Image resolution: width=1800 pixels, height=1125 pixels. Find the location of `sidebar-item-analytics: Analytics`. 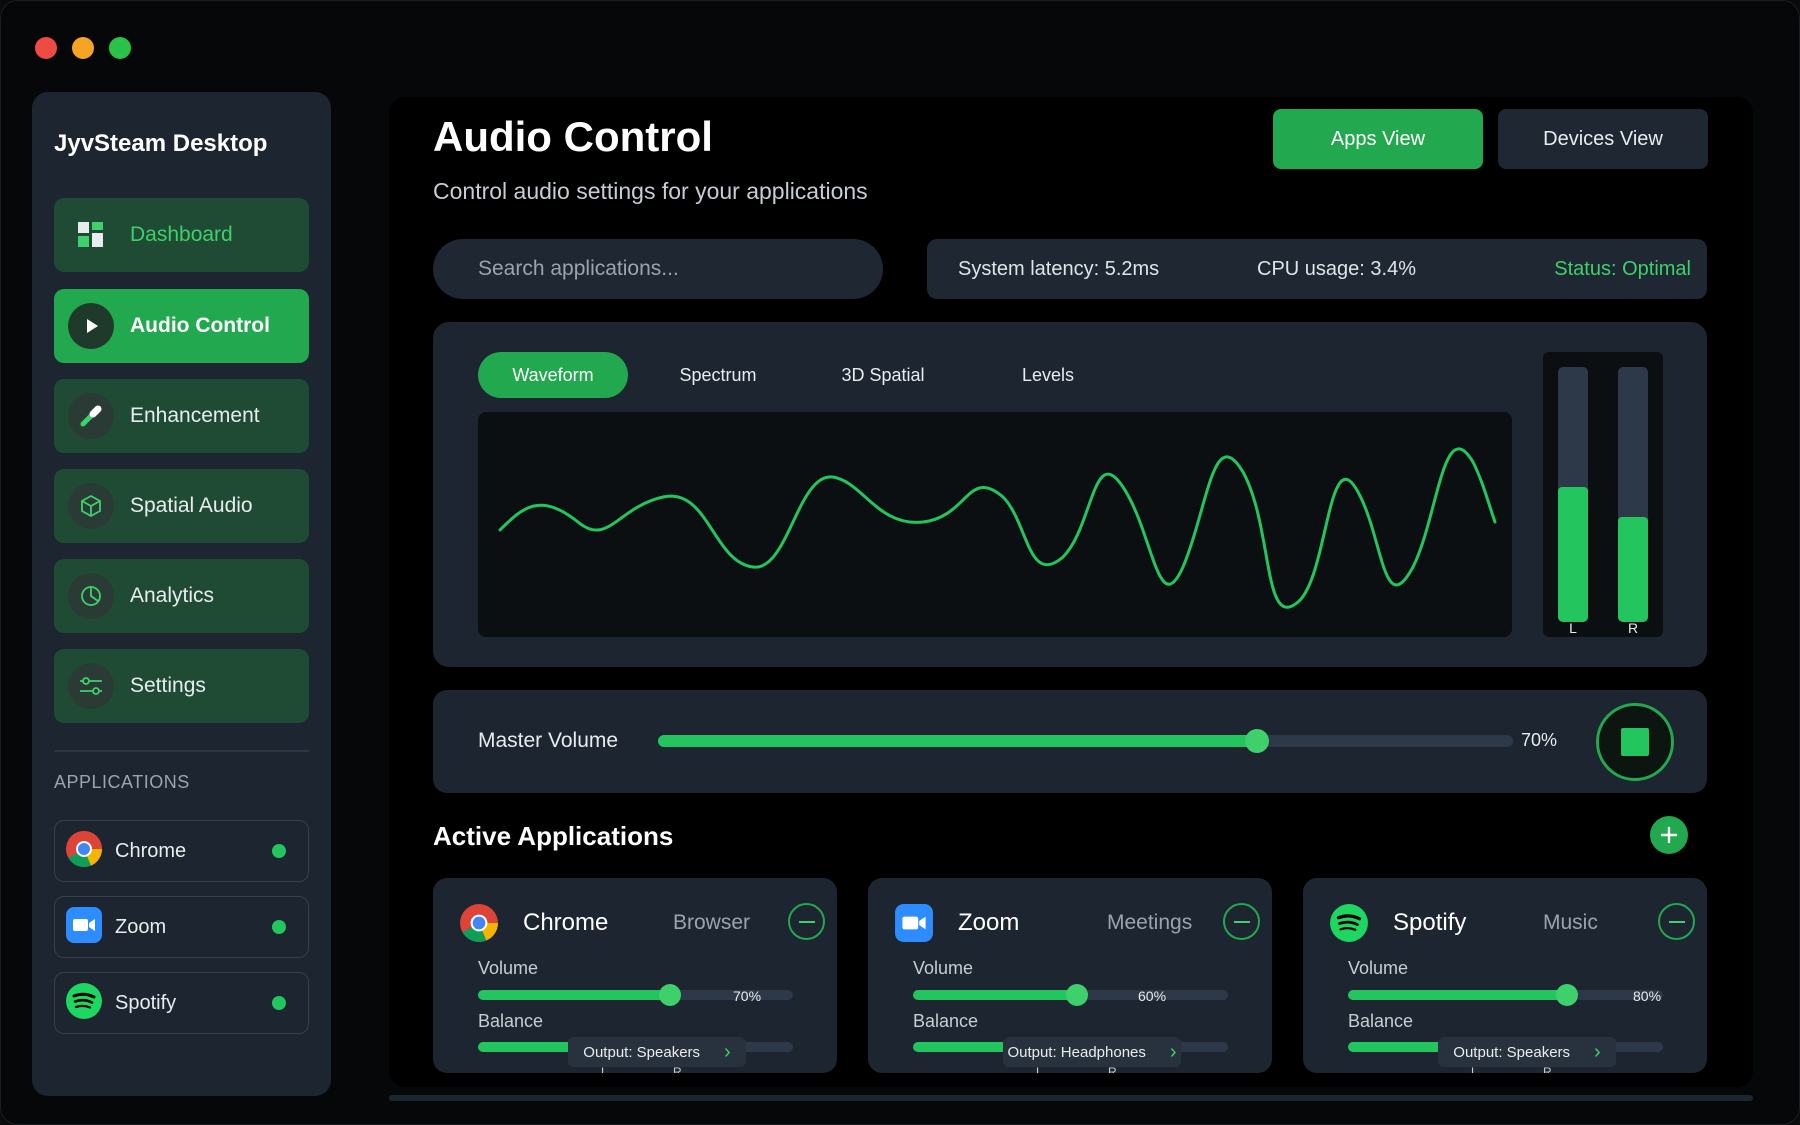

sidebar-item-analytics: Analytics is located at coordinates (181, 596).